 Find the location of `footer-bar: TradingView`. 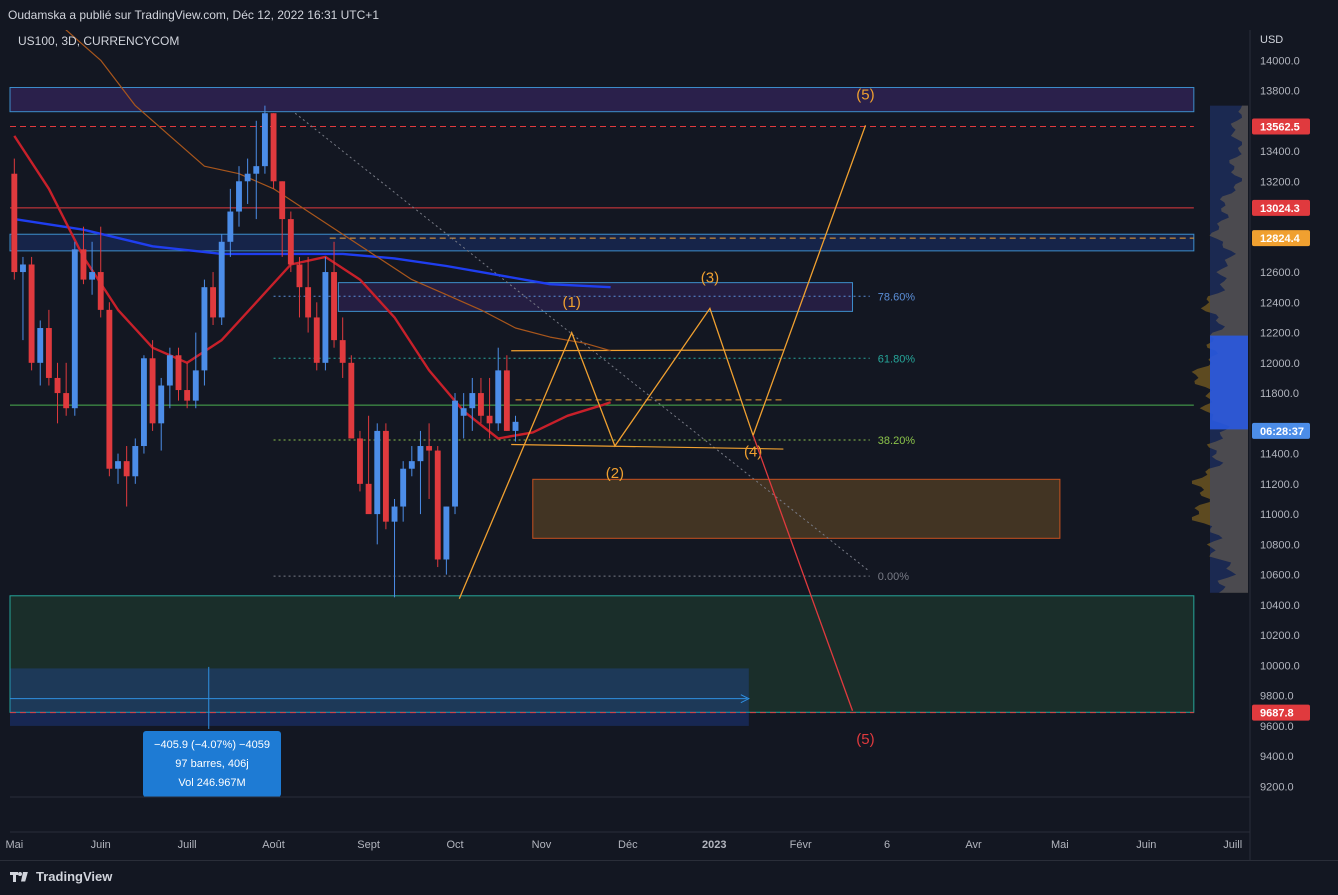

footer-bar: TradingView is located at coordinates (669, 877).